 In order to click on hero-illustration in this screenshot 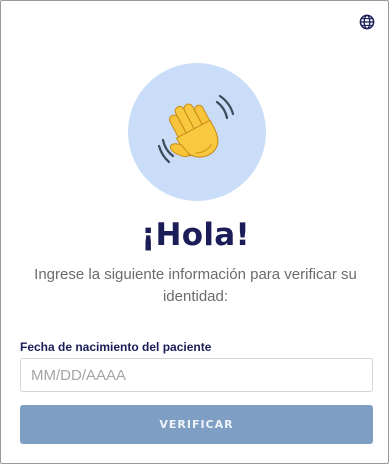, I will do `click(197, 132)`.